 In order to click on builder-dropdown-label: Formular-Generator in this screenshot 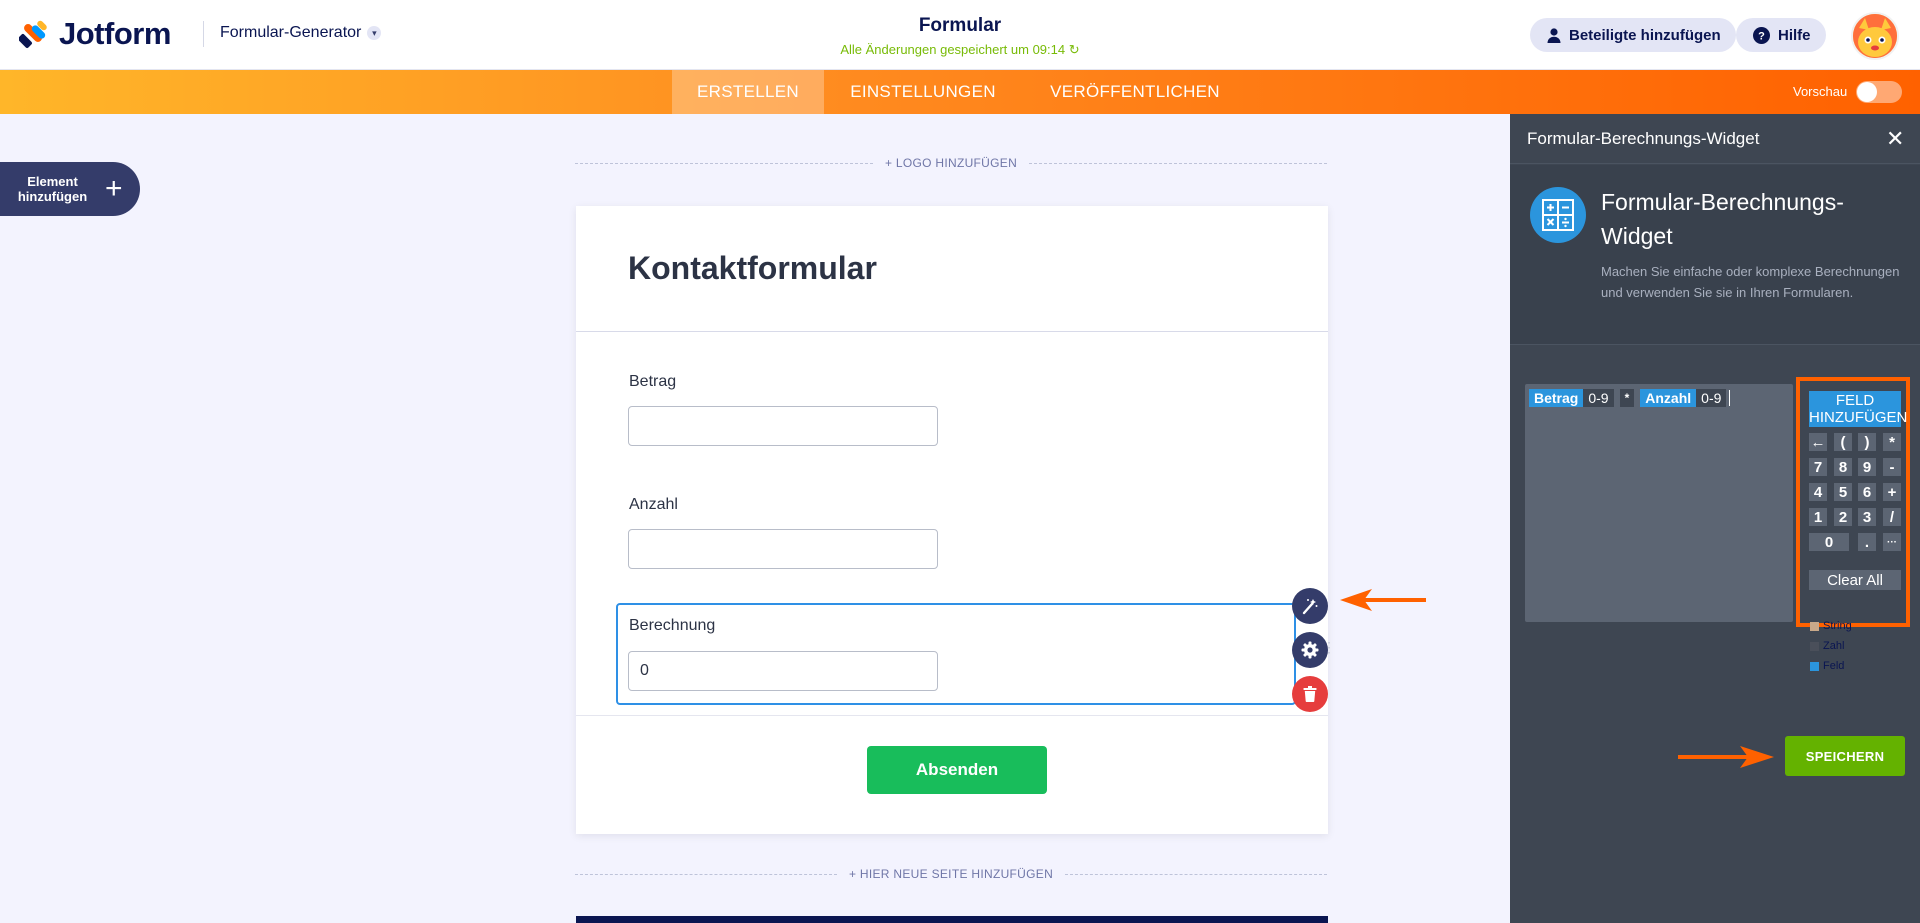, I will do `click(291, 32)`.